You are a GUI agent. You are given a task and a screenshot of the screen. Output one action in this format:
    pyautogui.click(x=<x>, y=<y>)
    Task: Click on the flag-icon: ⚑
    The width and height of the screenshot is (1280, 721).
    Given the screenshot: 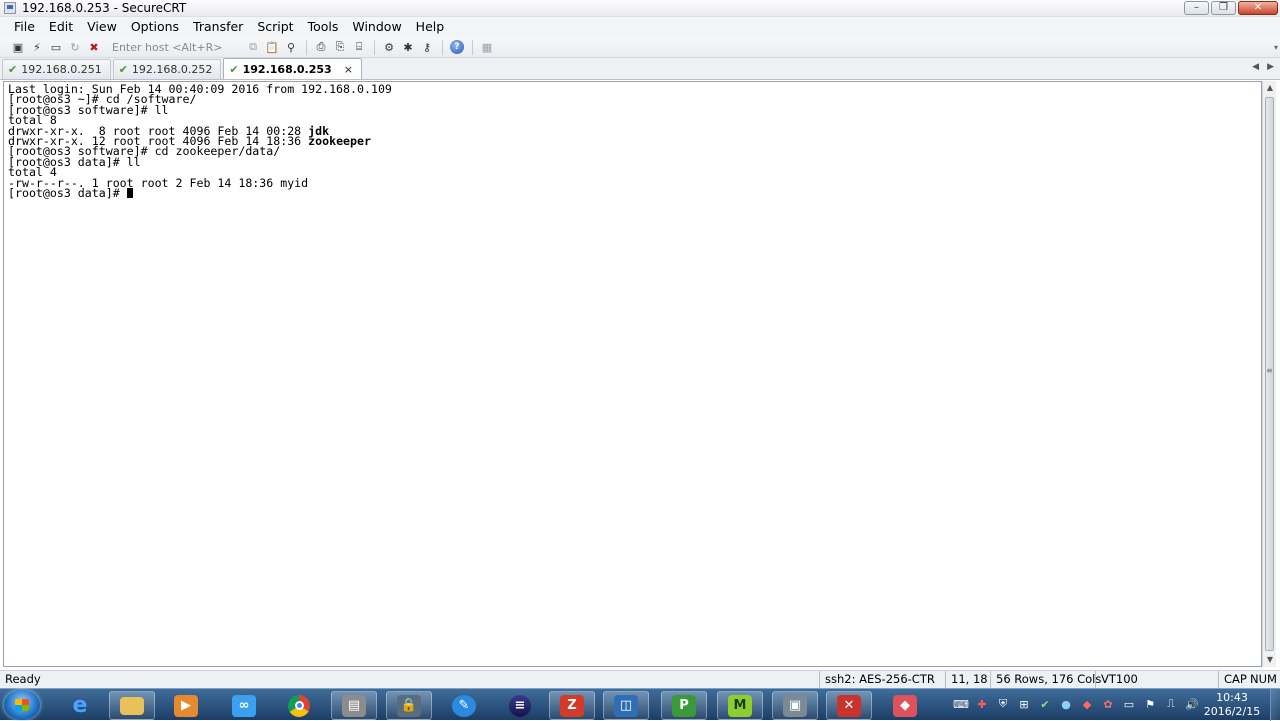 What is the action you would take?
    pyautogui.click(x=1150, y=704)
    